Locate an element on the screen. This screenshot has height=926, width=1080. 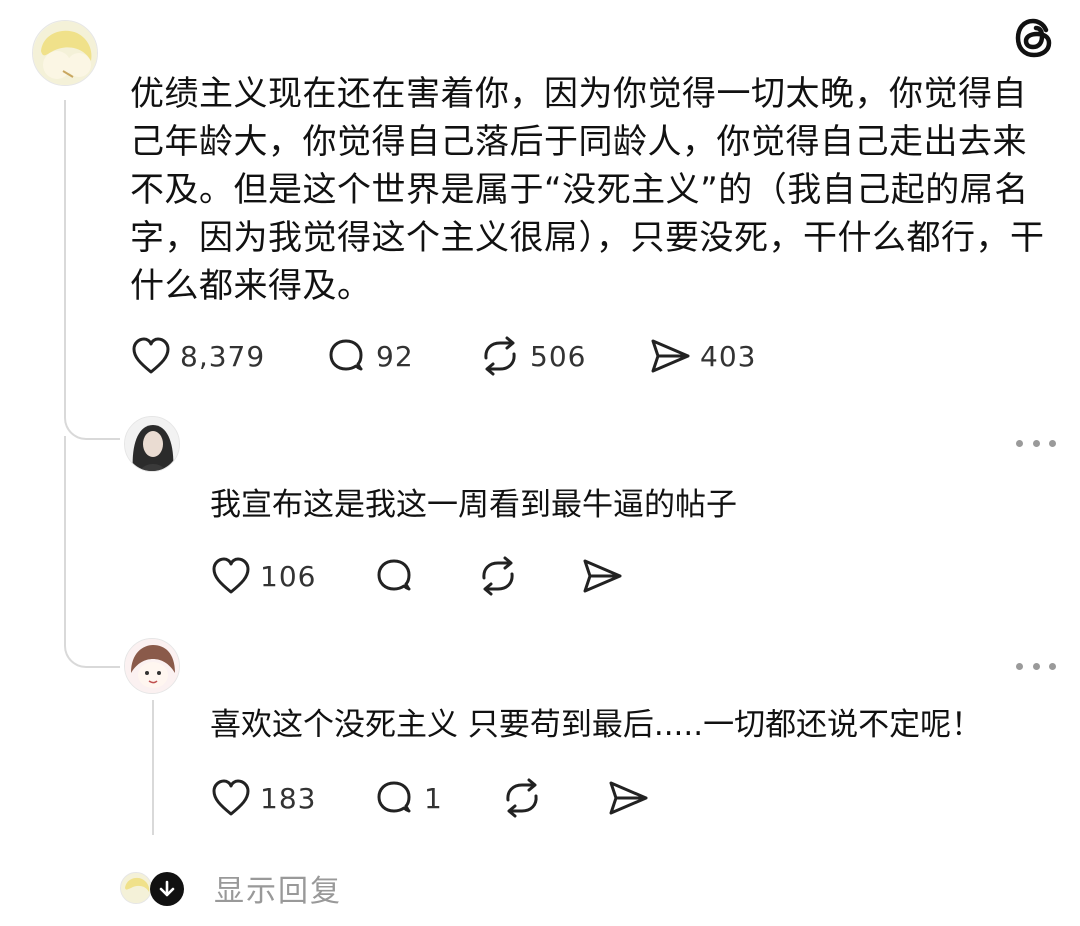
share-button: 403 is located at coordinates (702, 356).